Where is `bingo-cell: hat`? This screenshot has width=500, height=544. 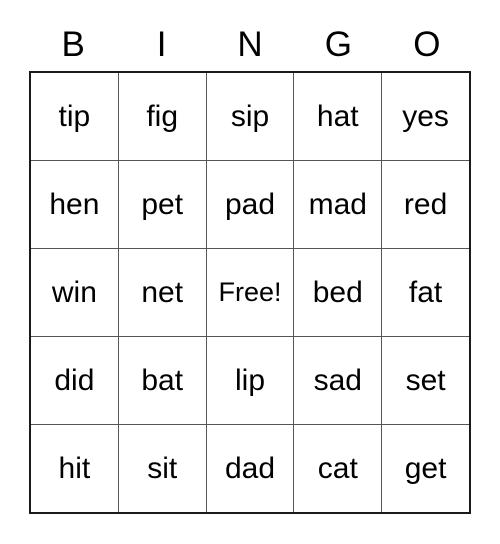 bingo-cell: hat is located at coordinates (338, 116).